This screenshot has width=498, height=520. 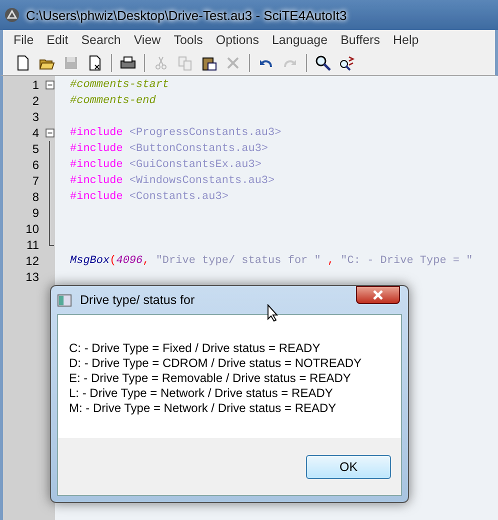 What do you see at coordinates (216, 363) in the screenshot?
I see `message-text: D: - Drive Type = CDROM / Drive status = NOTREADY` at bounding box center [216, 363].